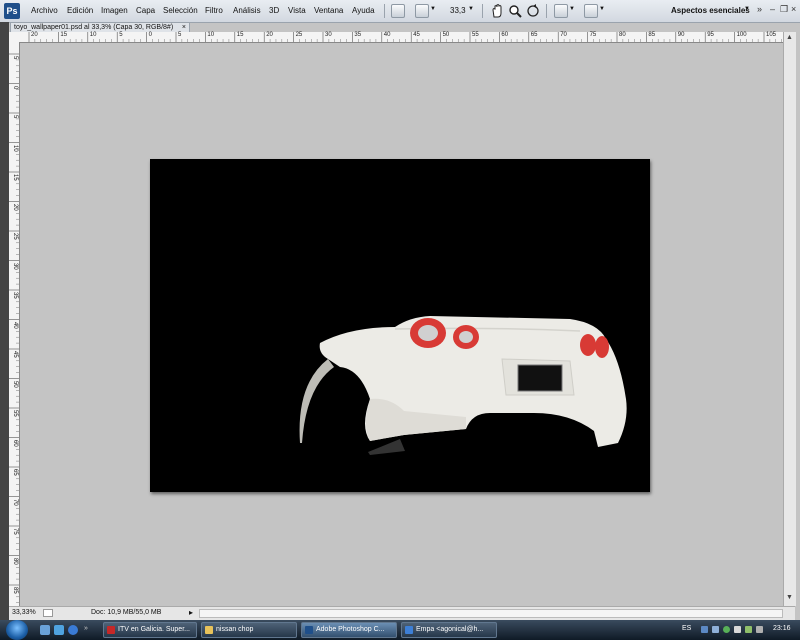 Image resolution: width=800 pixels, height=640 pixels. What do you see at coordinates (759, 9) in the screenshot?
I see `more-workspaces-icon: »` at bounding box center [759, 9].